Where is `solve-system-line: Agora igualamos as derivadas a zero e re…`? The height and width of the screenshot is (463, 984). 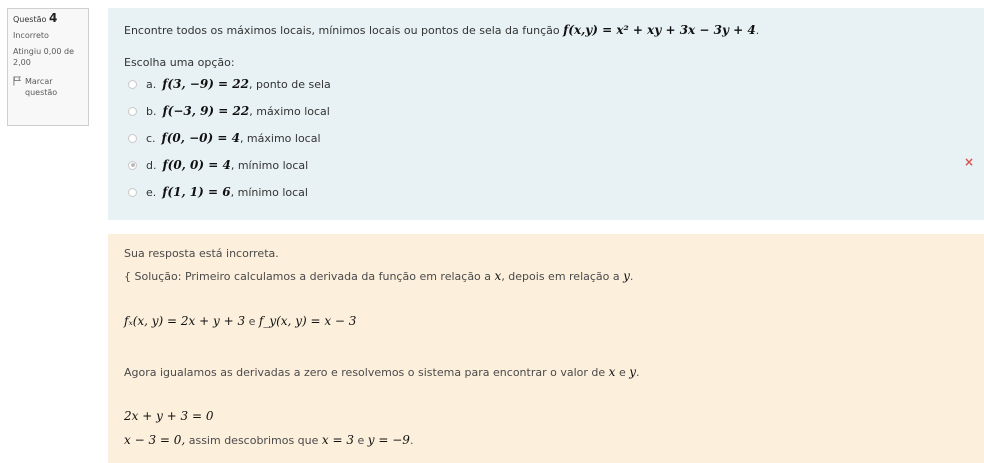
solve-system-line: Agora igualamos as derivadas a zero e re… is located at coordinates (382, 372).